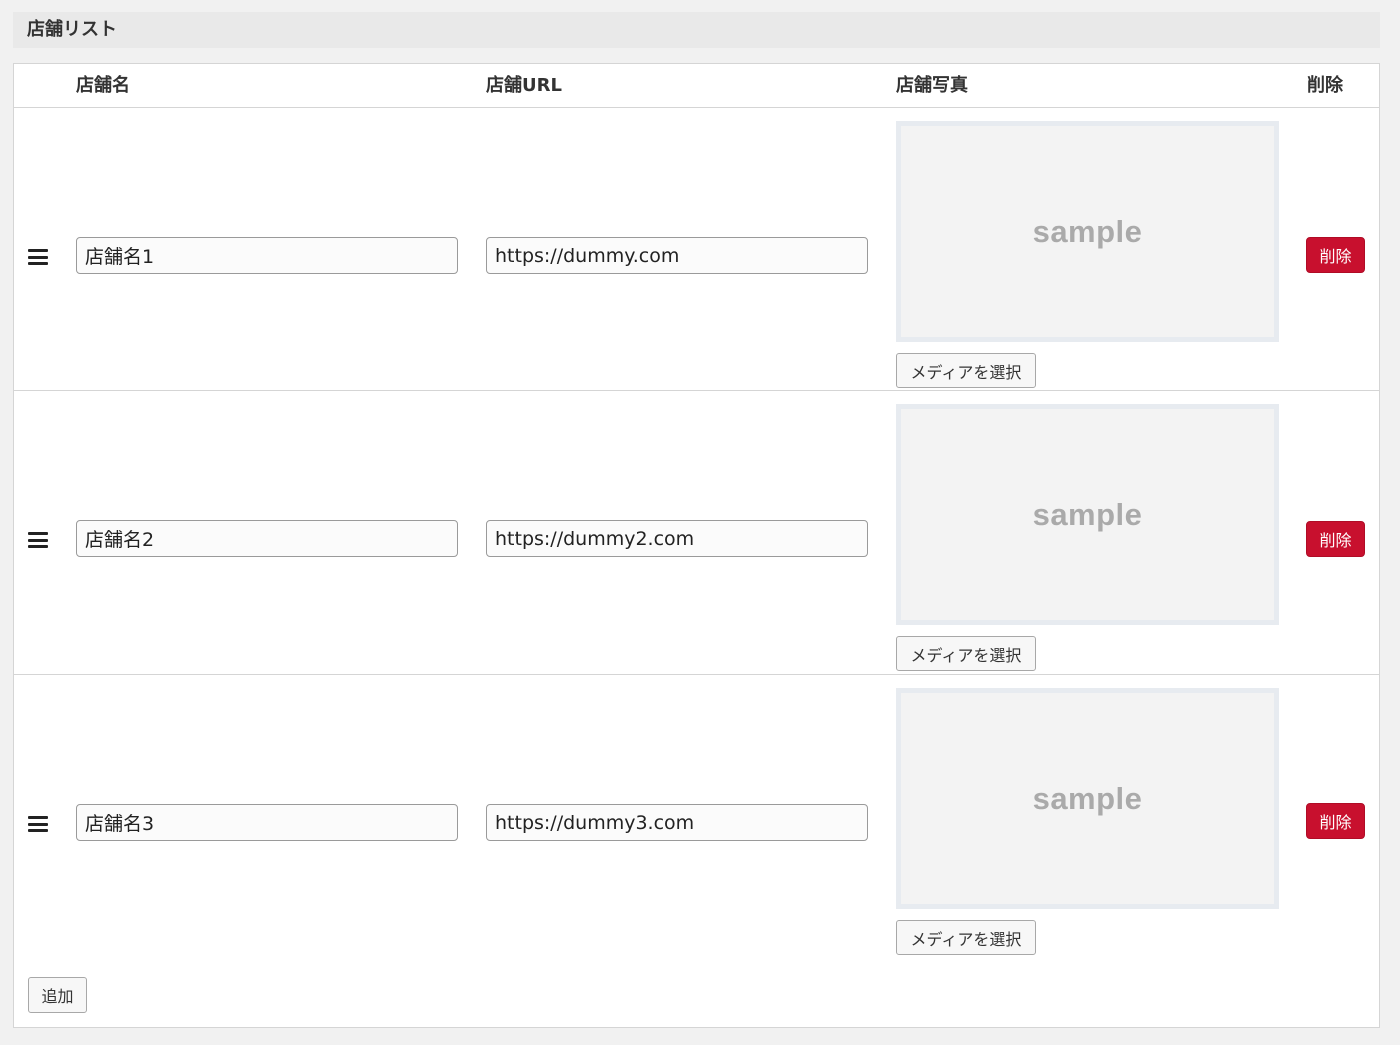 This screenshot has height=1045, width=1400. Describe the element at coordinates (57, 995) in the screenshot. I see `add-row-button: 追加` at that location.